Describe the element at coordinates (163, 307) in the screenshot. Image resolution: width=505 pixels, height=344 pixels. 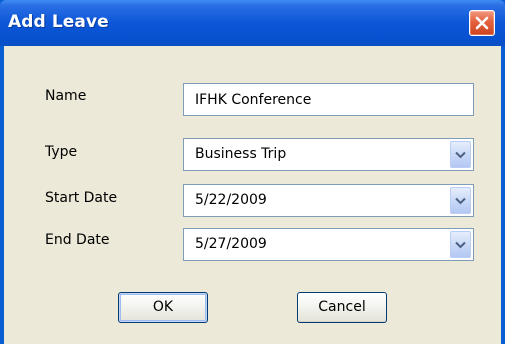
I see `ok-button: OK` at that location.